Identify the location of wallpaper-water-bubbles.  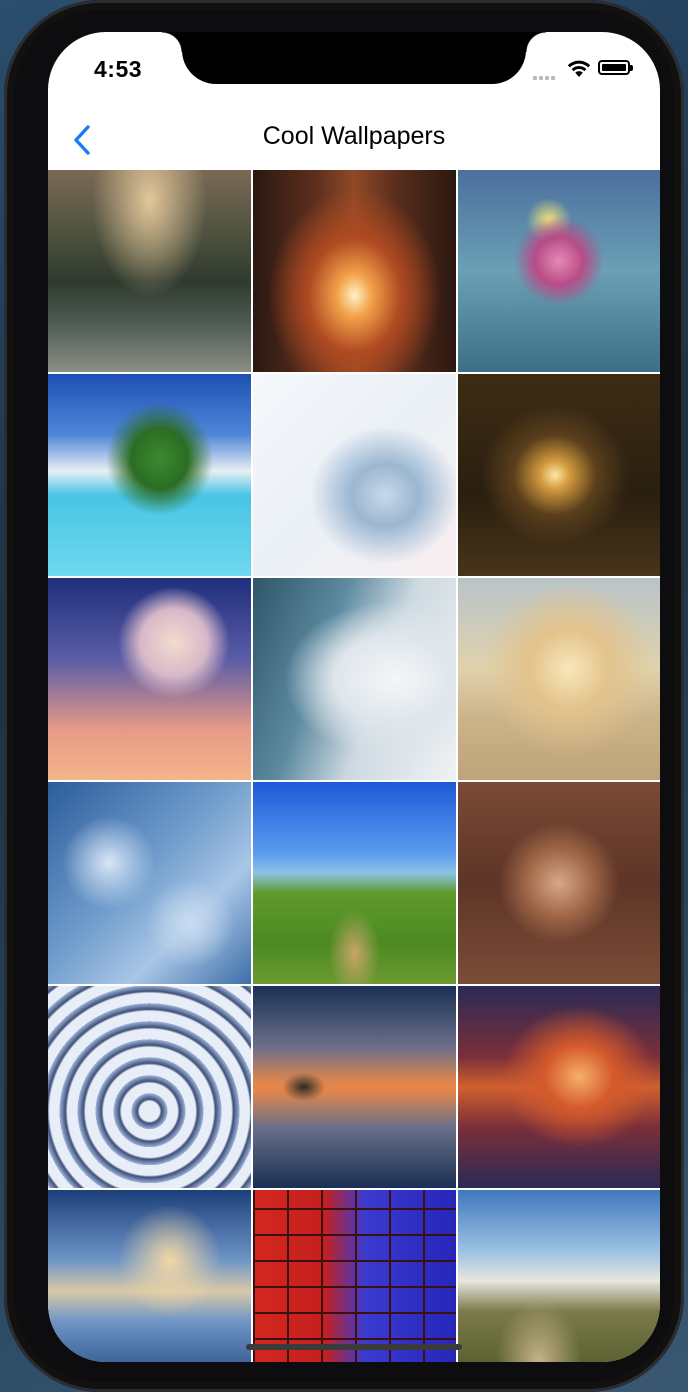
(149, 883).